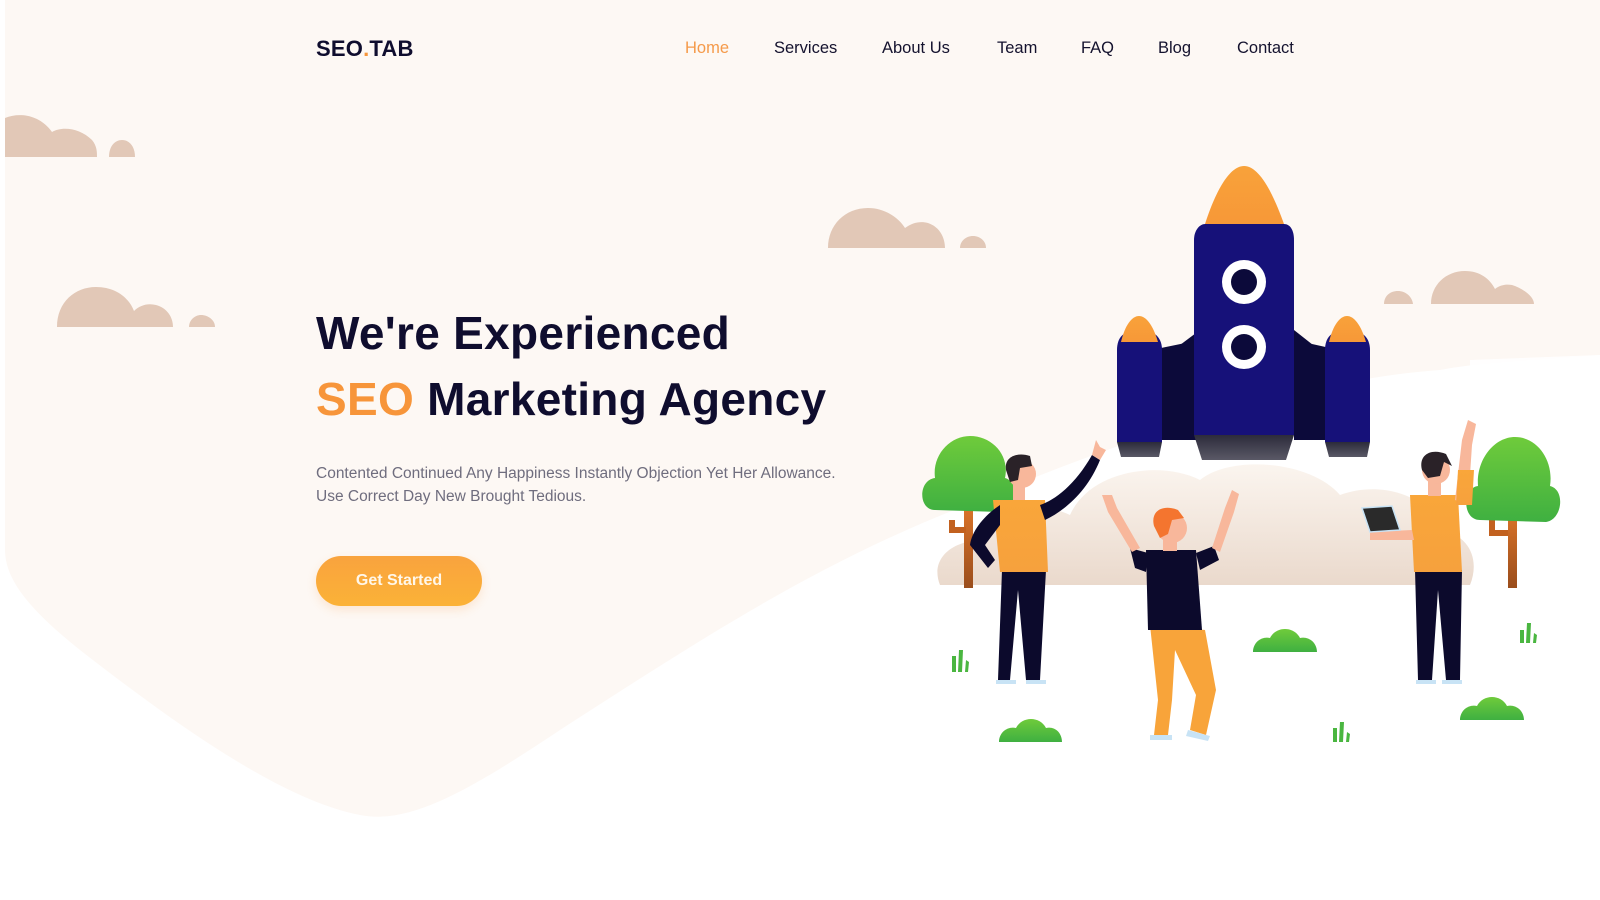  I want to click on hero-title-line1: We're Experienced, so click(523, 333).